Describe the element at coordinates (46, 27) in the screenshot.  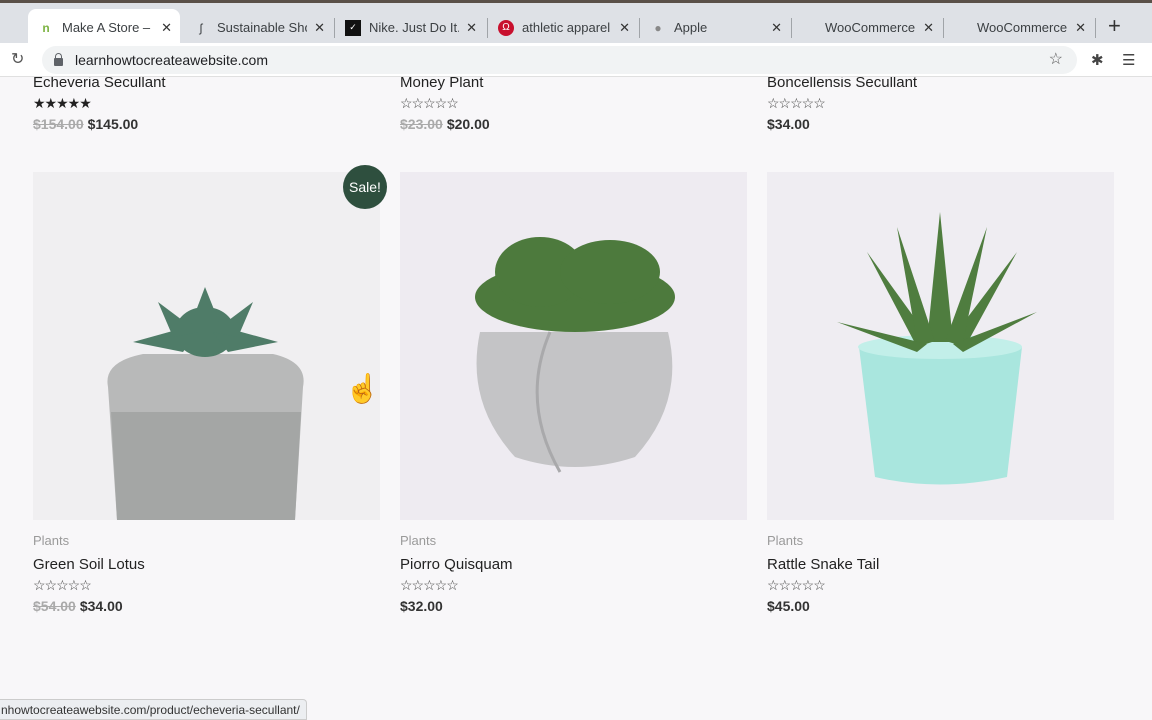
I see `n-favicon-icon: n` at that location.